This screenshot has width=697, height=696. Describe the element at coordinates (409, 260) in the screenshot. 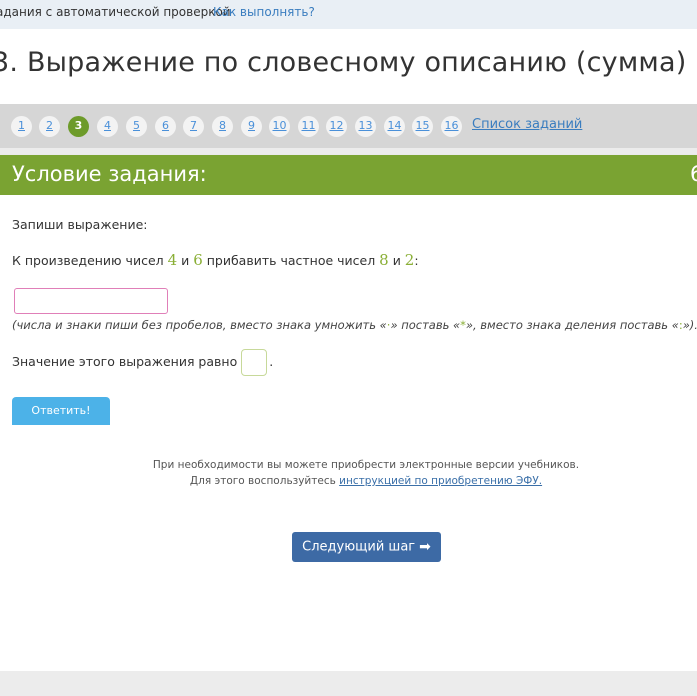

I see `number-2: 2` at that location.